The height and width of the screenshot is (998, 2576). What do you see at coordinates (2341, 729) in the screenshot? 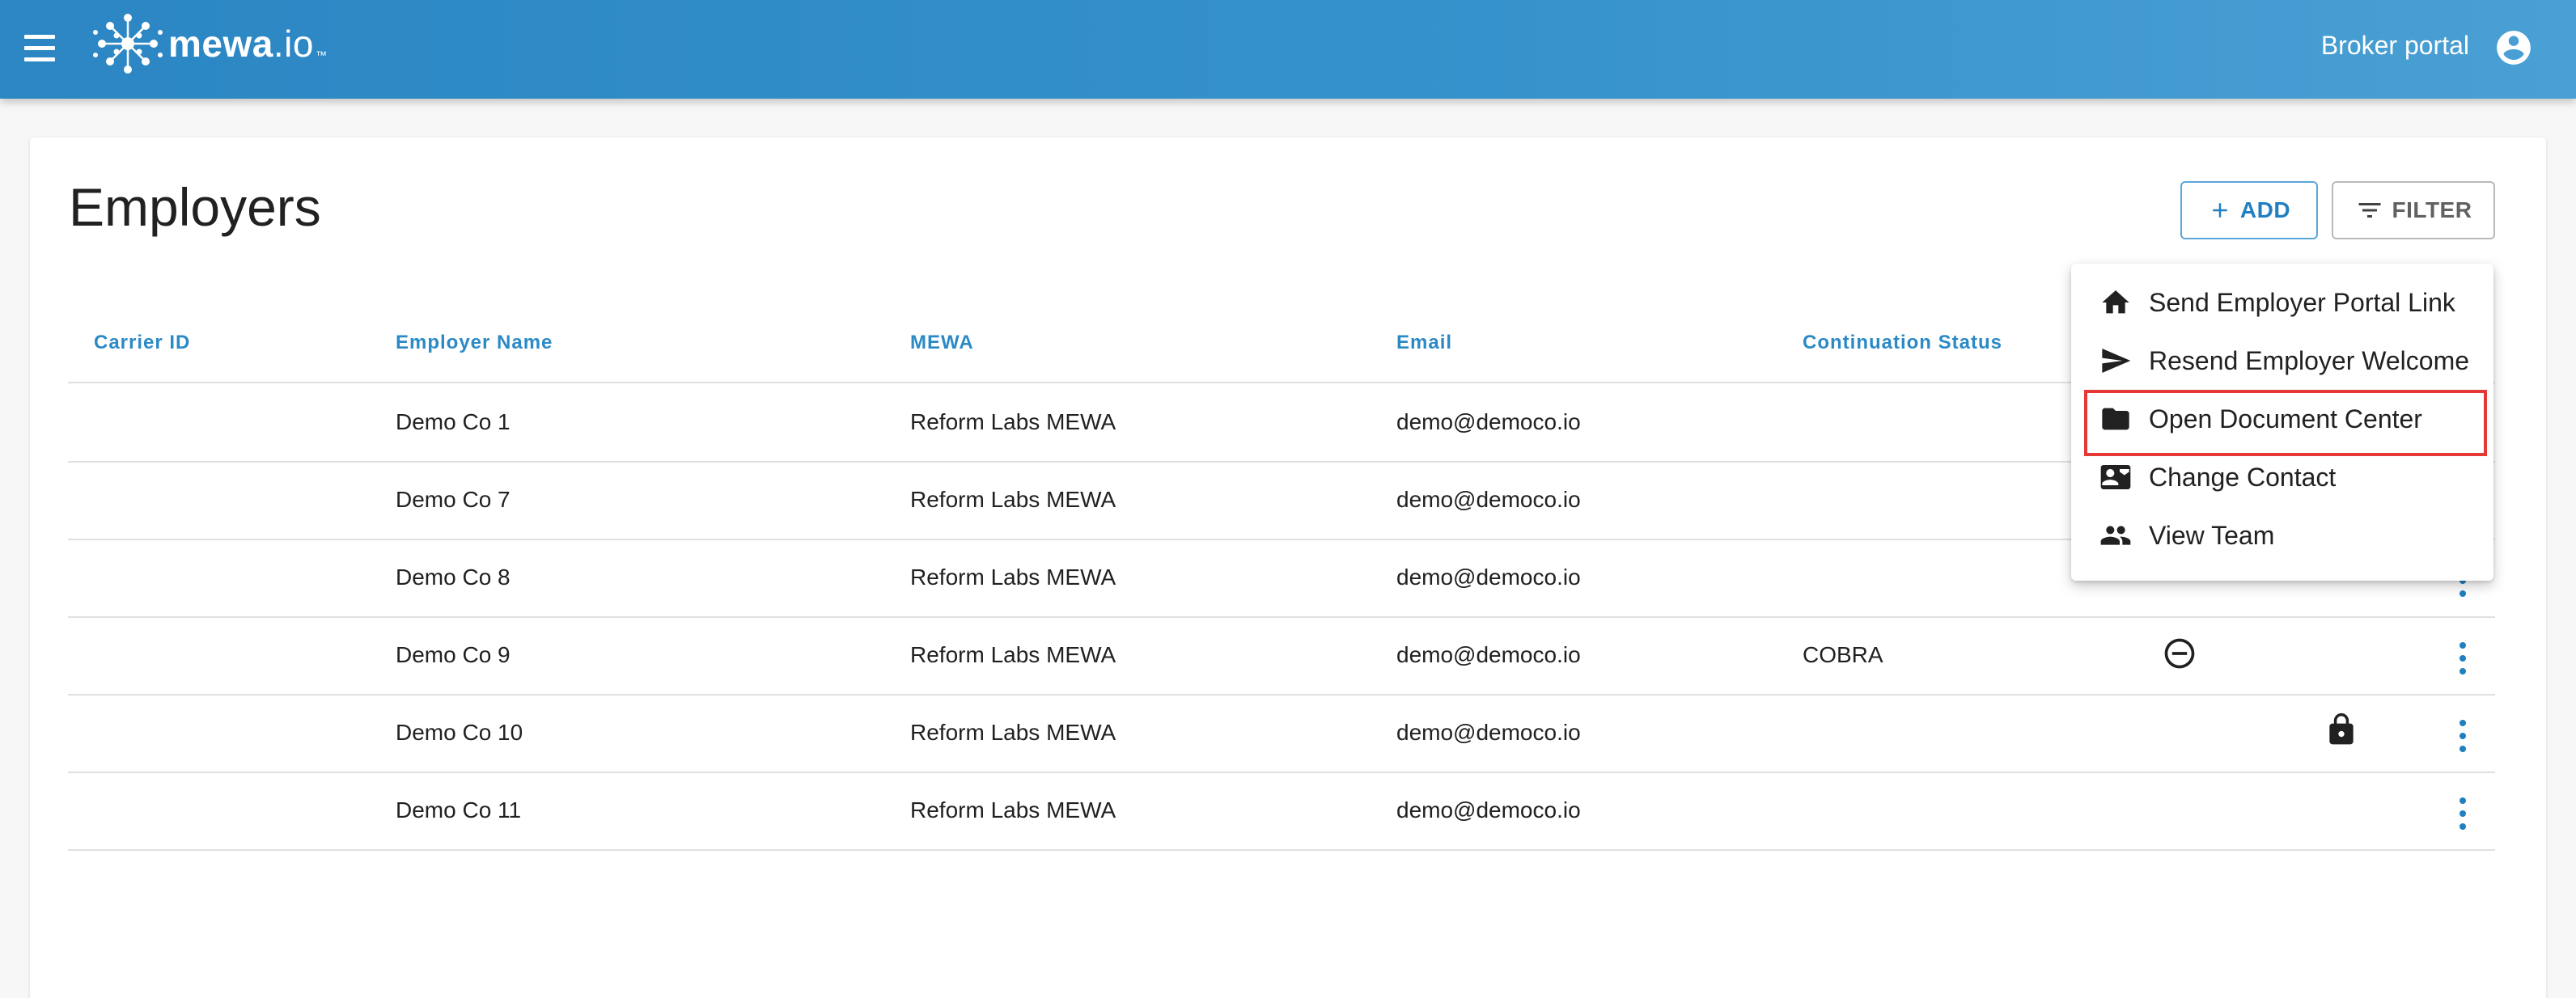
I see `lock-icon` at bounding box center [2341, 729].